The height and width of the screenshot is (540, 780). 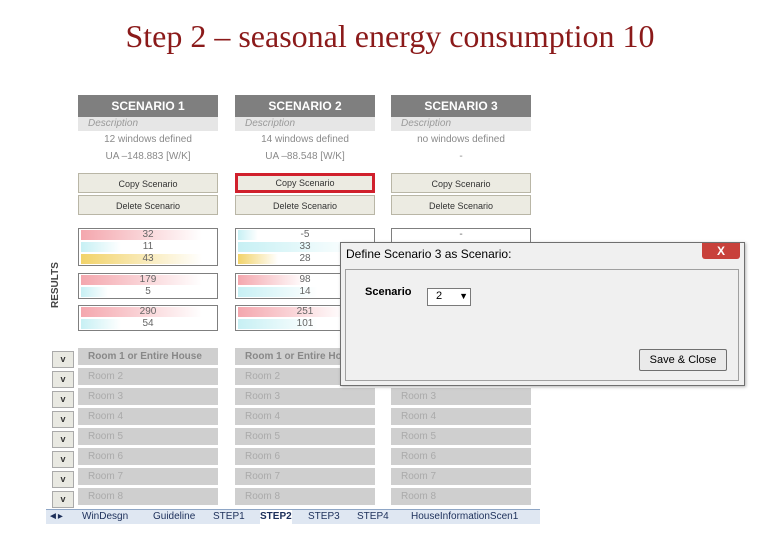 I want to click on result-row: -5, so click(x=305, y=235).